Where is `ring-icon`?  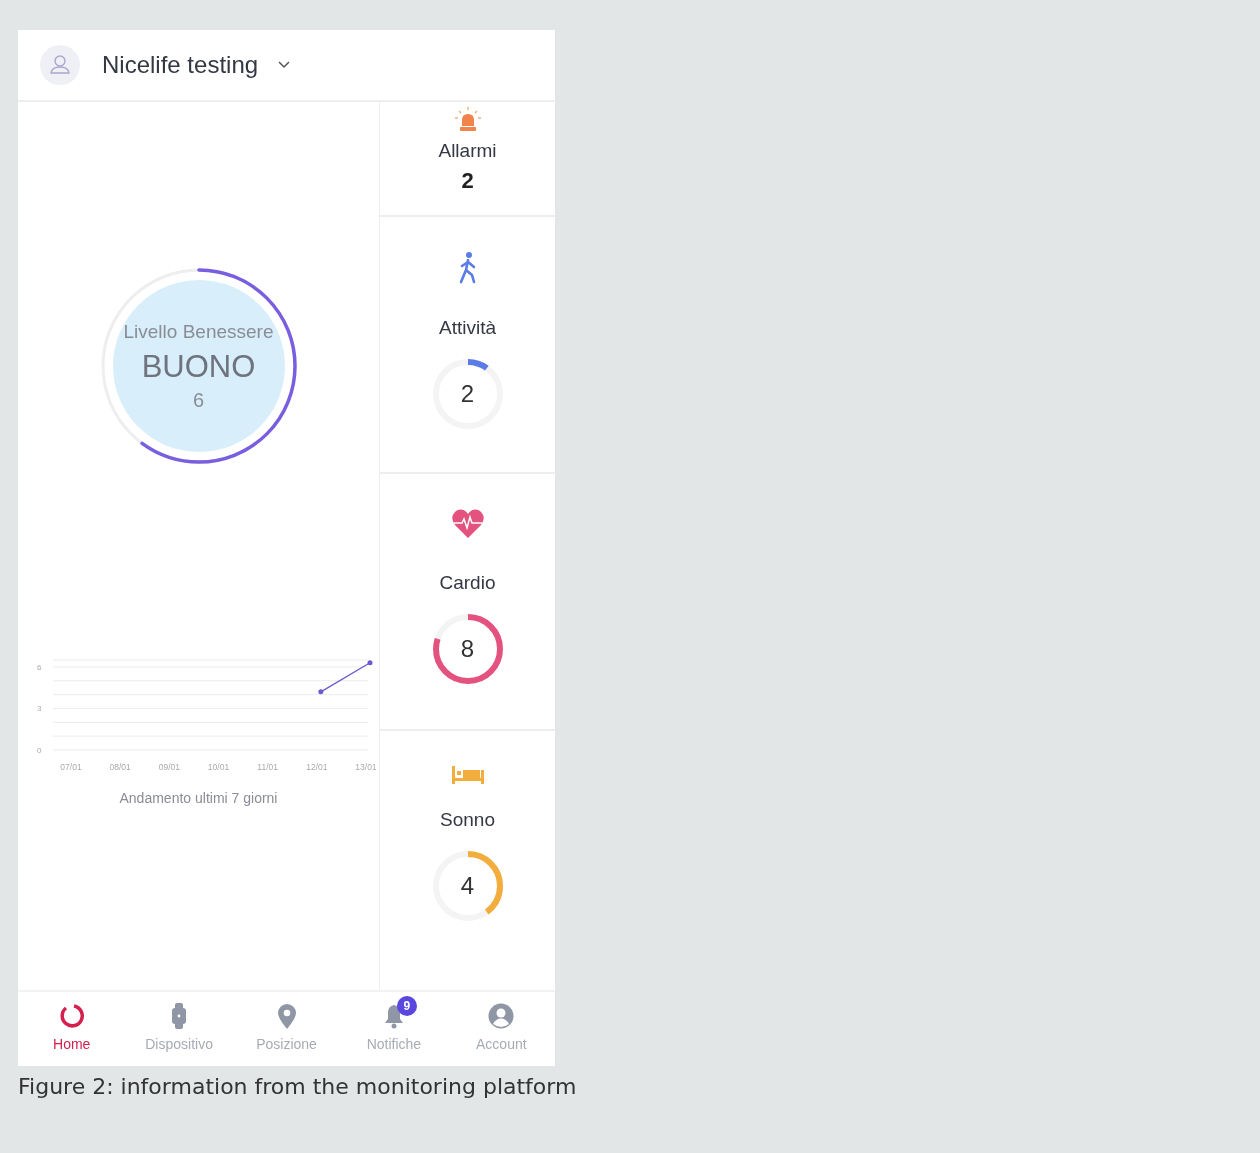
ring-icon is located at coordinates (71, 1016).